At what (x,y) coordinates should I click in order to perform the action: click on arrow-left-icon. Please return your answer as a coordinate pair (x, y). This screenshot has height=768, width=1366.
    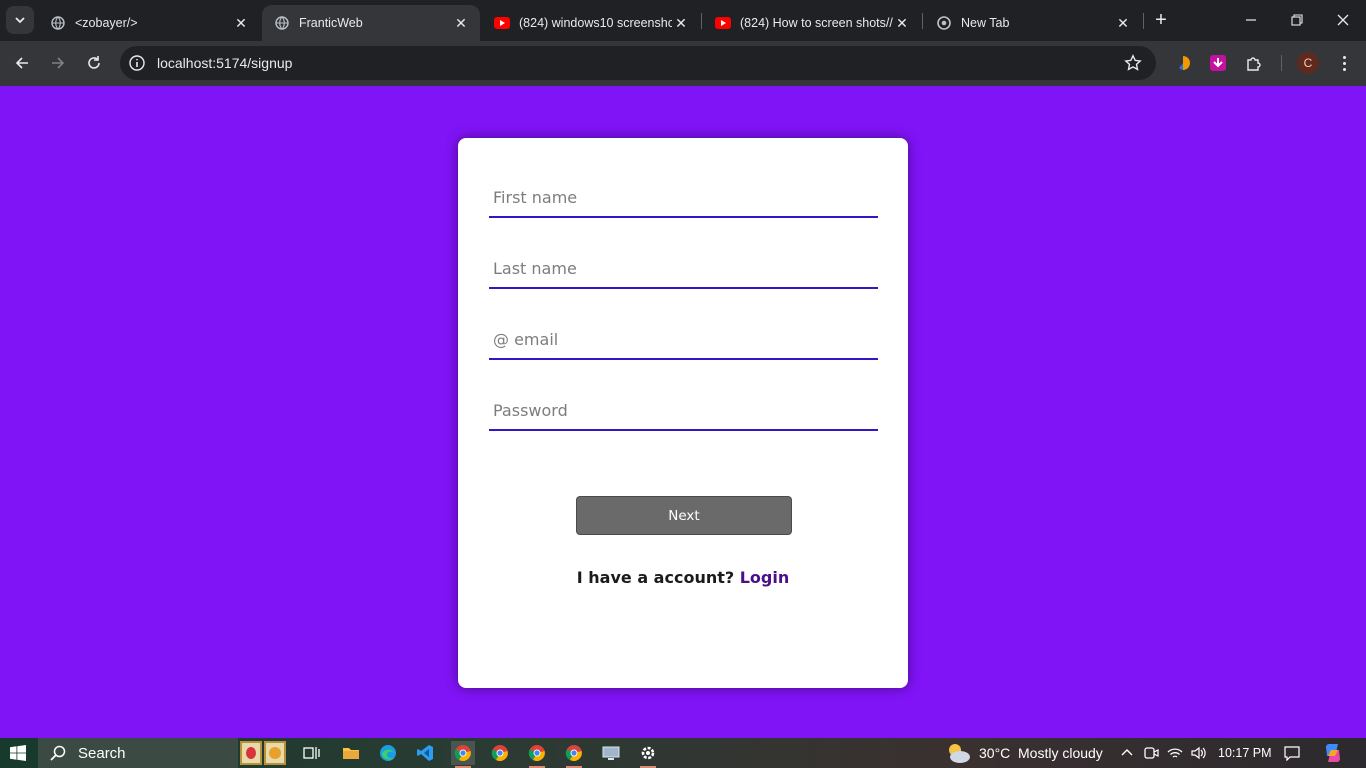
    Looking at the image, I should click on (21, 63).